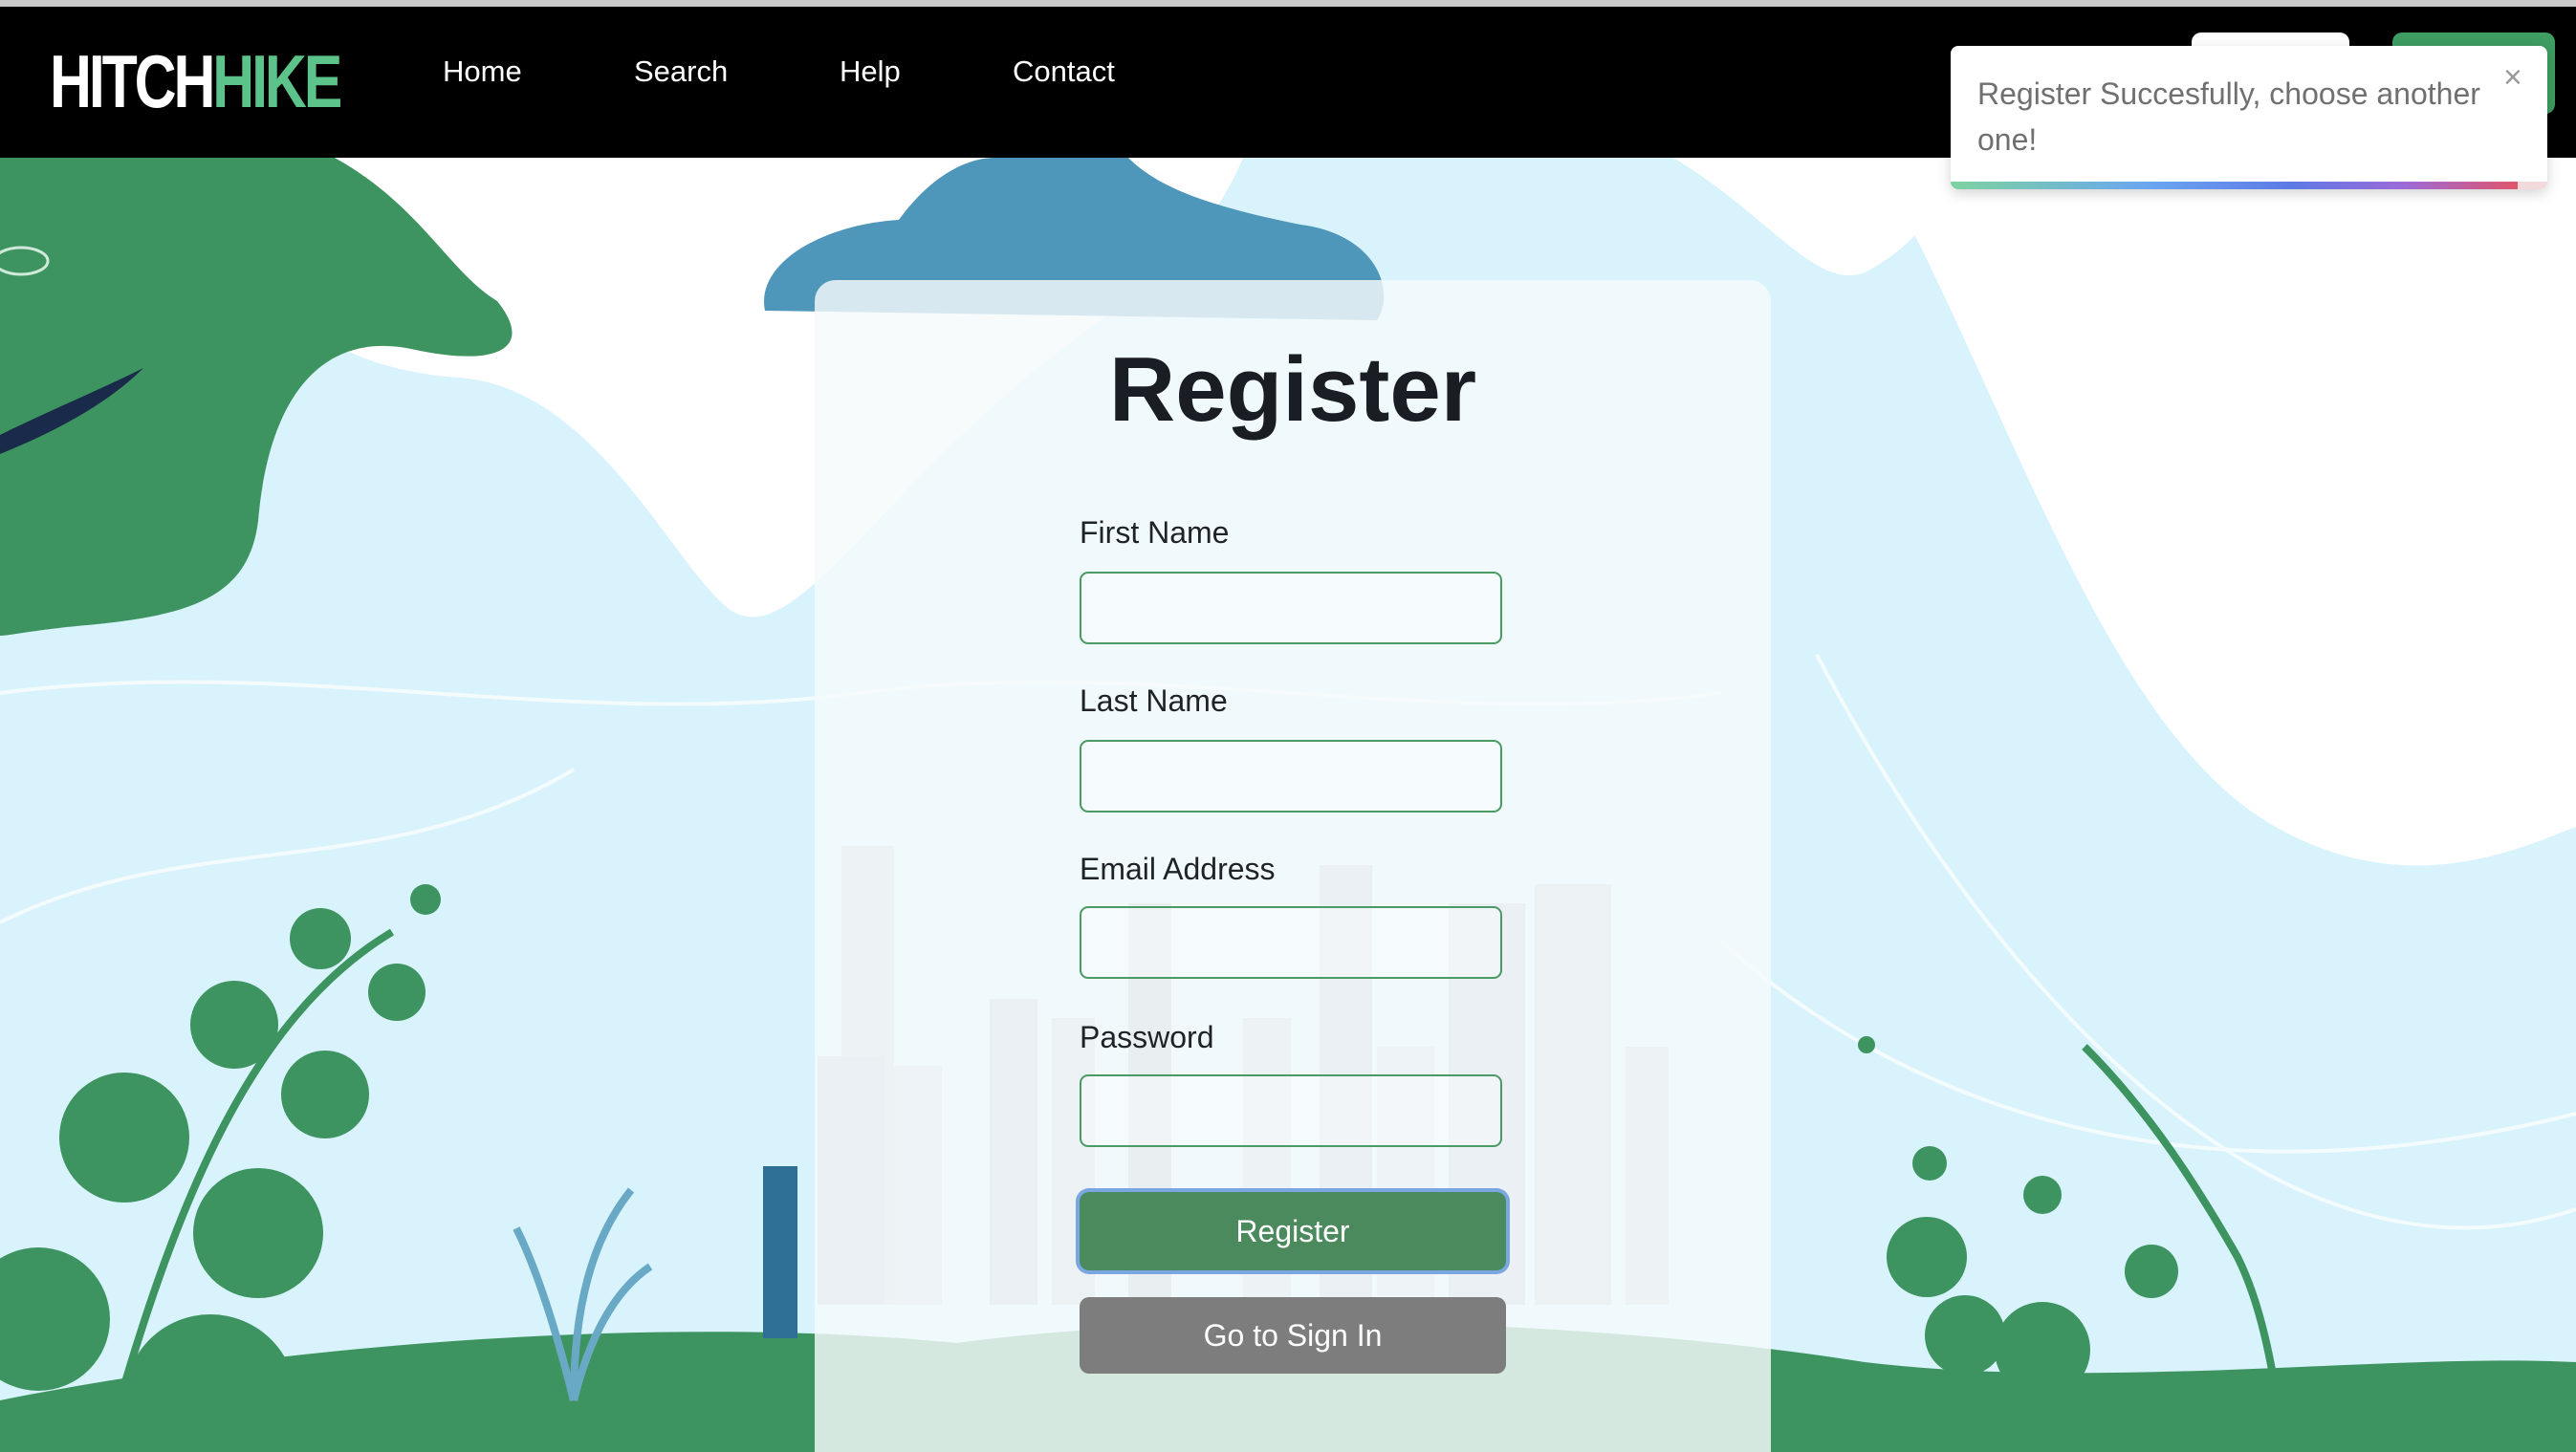  I want to click on browser-top-strip, so click(1288, 3).